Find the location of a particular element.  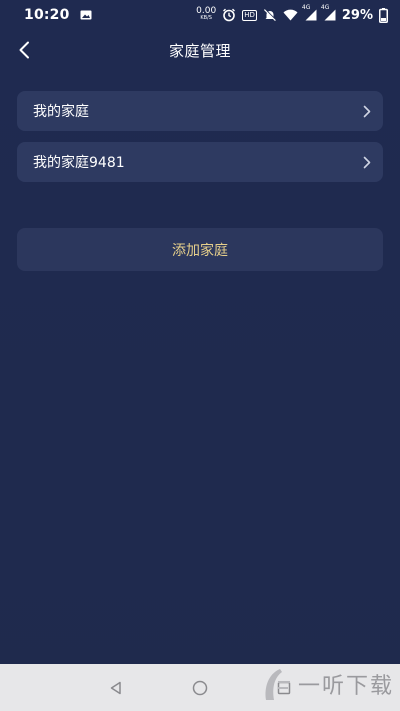

family-item-label: 我的家庭 is located at coordinates (61, 112).